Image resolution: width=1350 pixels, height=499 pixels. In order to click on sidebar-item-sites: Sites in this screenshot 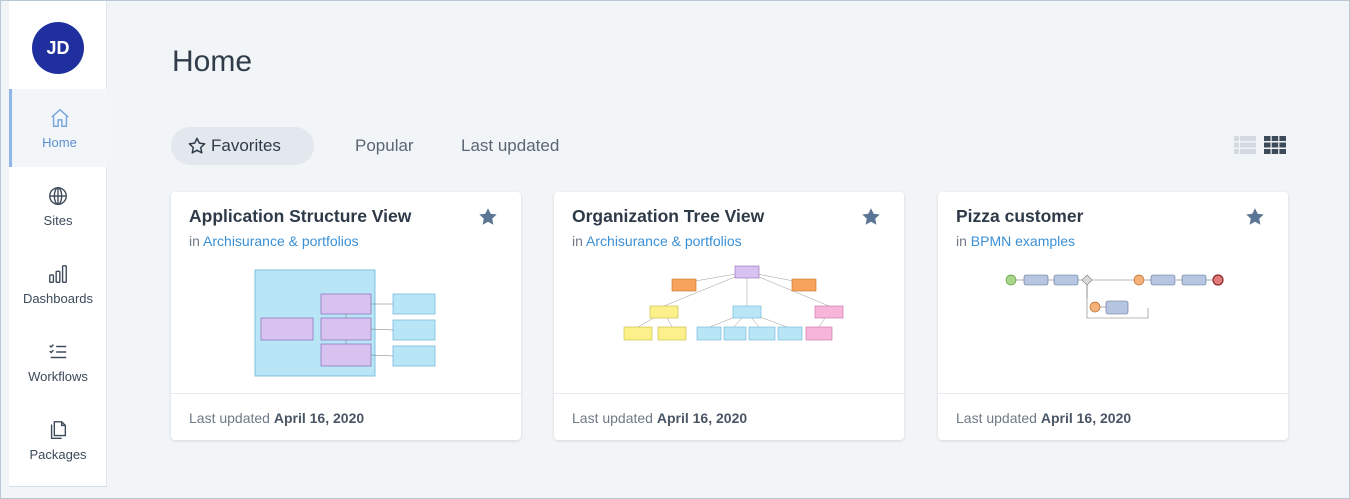, I will do `click(58, 206)`.